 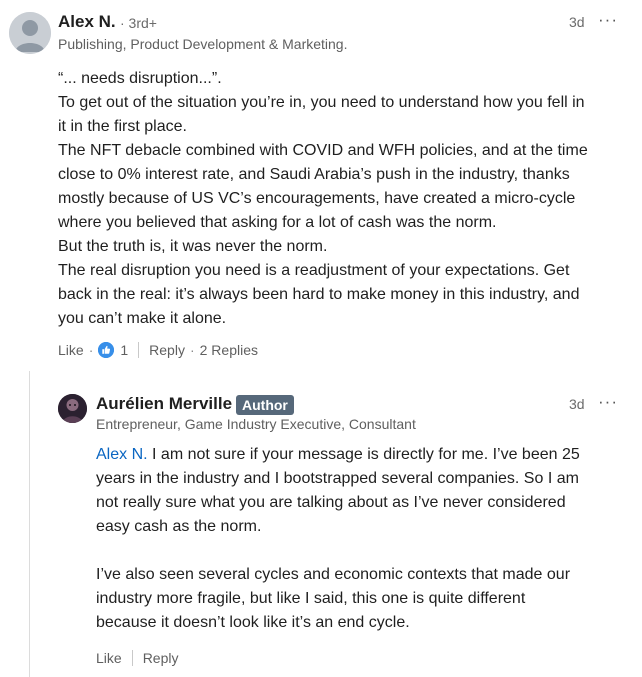 What do you see at coordinates (124, 350) in the screenshot?
I see `reaction-count: 1` at bounding box center [124, 350].